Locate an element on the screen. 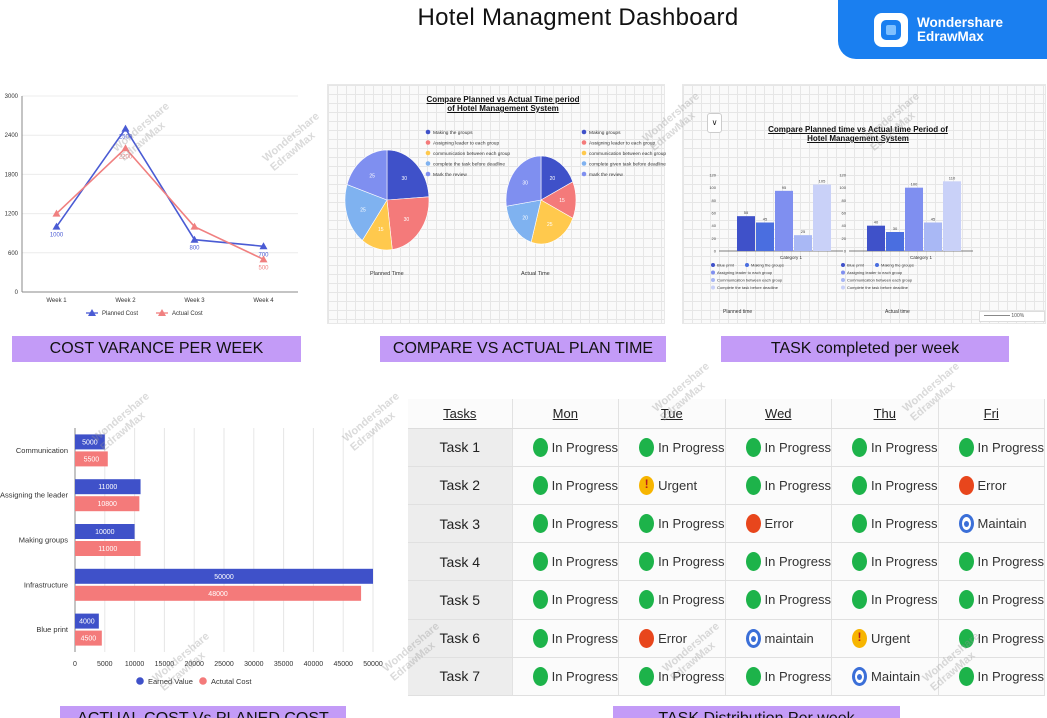 The height and width of the screenshot is (718, 1047). y-tick-label: 80 is located at coordinates (844, 200).